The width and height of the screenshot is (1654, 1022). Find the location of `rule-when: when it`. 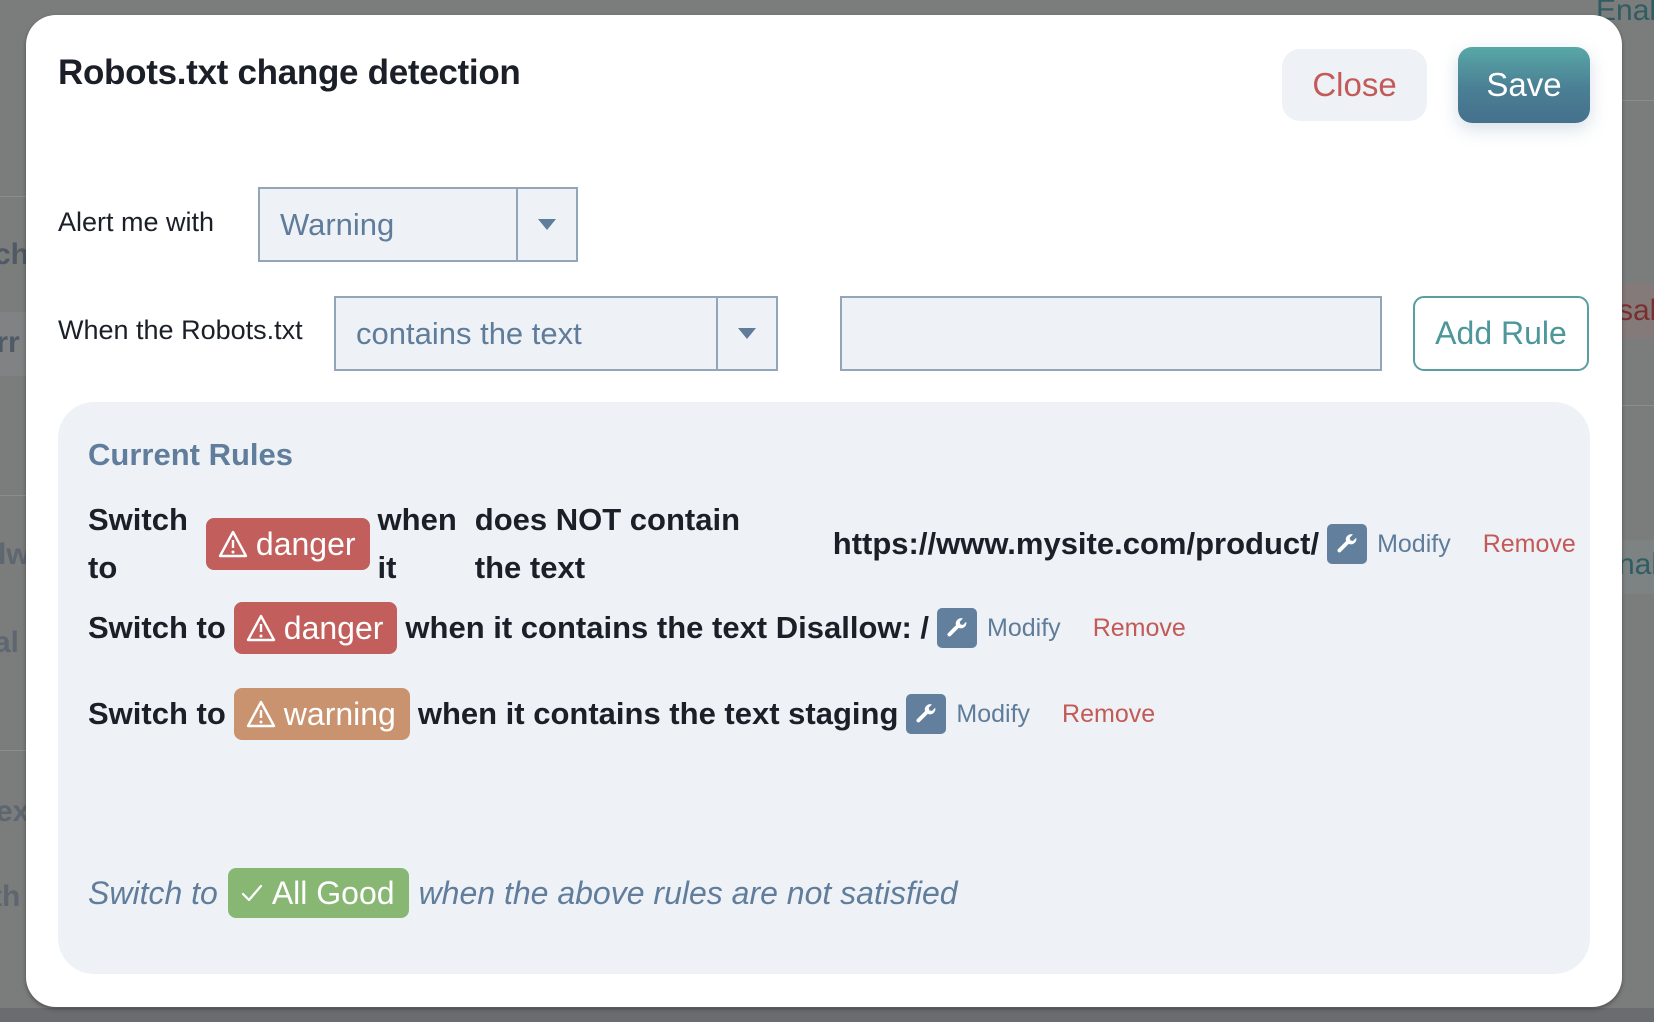

rule-when: when it is located at coordinates (417, 544).